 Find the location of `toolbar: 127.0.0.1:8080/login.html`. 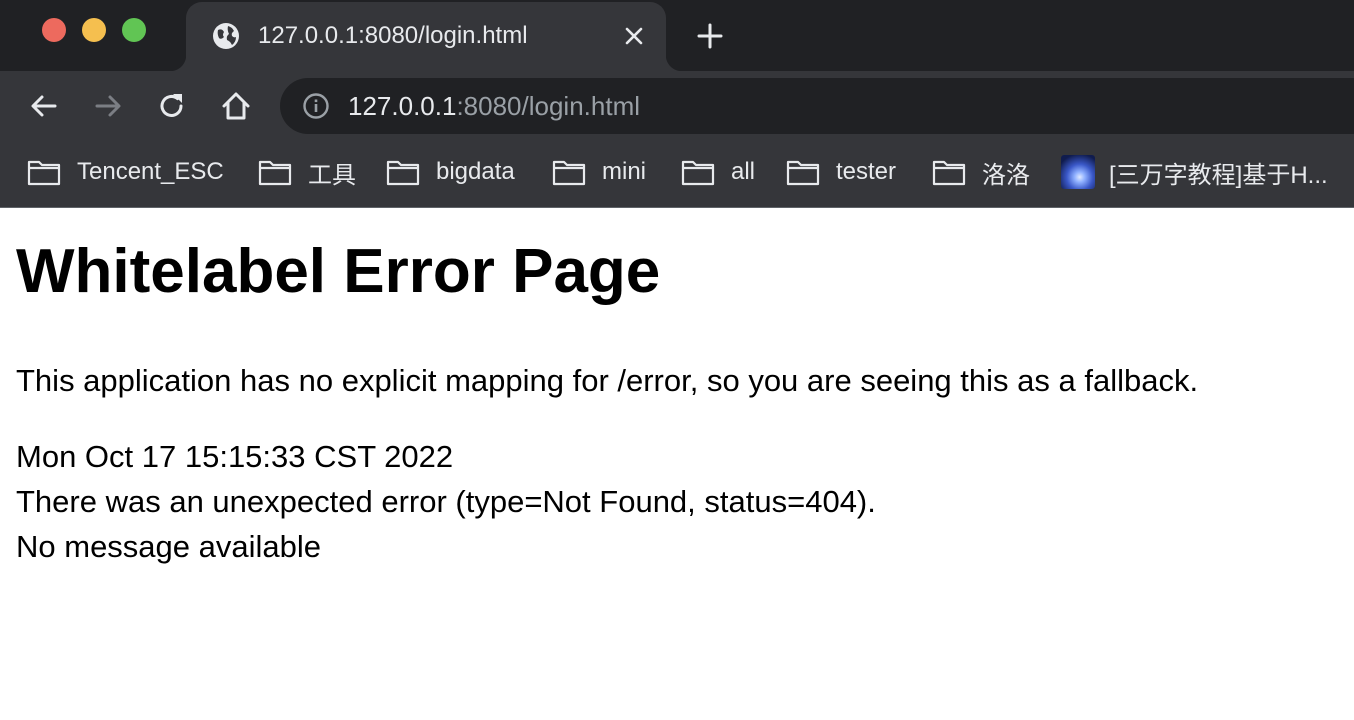

toolbar: 127.0.0.1:8080/login.html is located at coordinates (677, 106).